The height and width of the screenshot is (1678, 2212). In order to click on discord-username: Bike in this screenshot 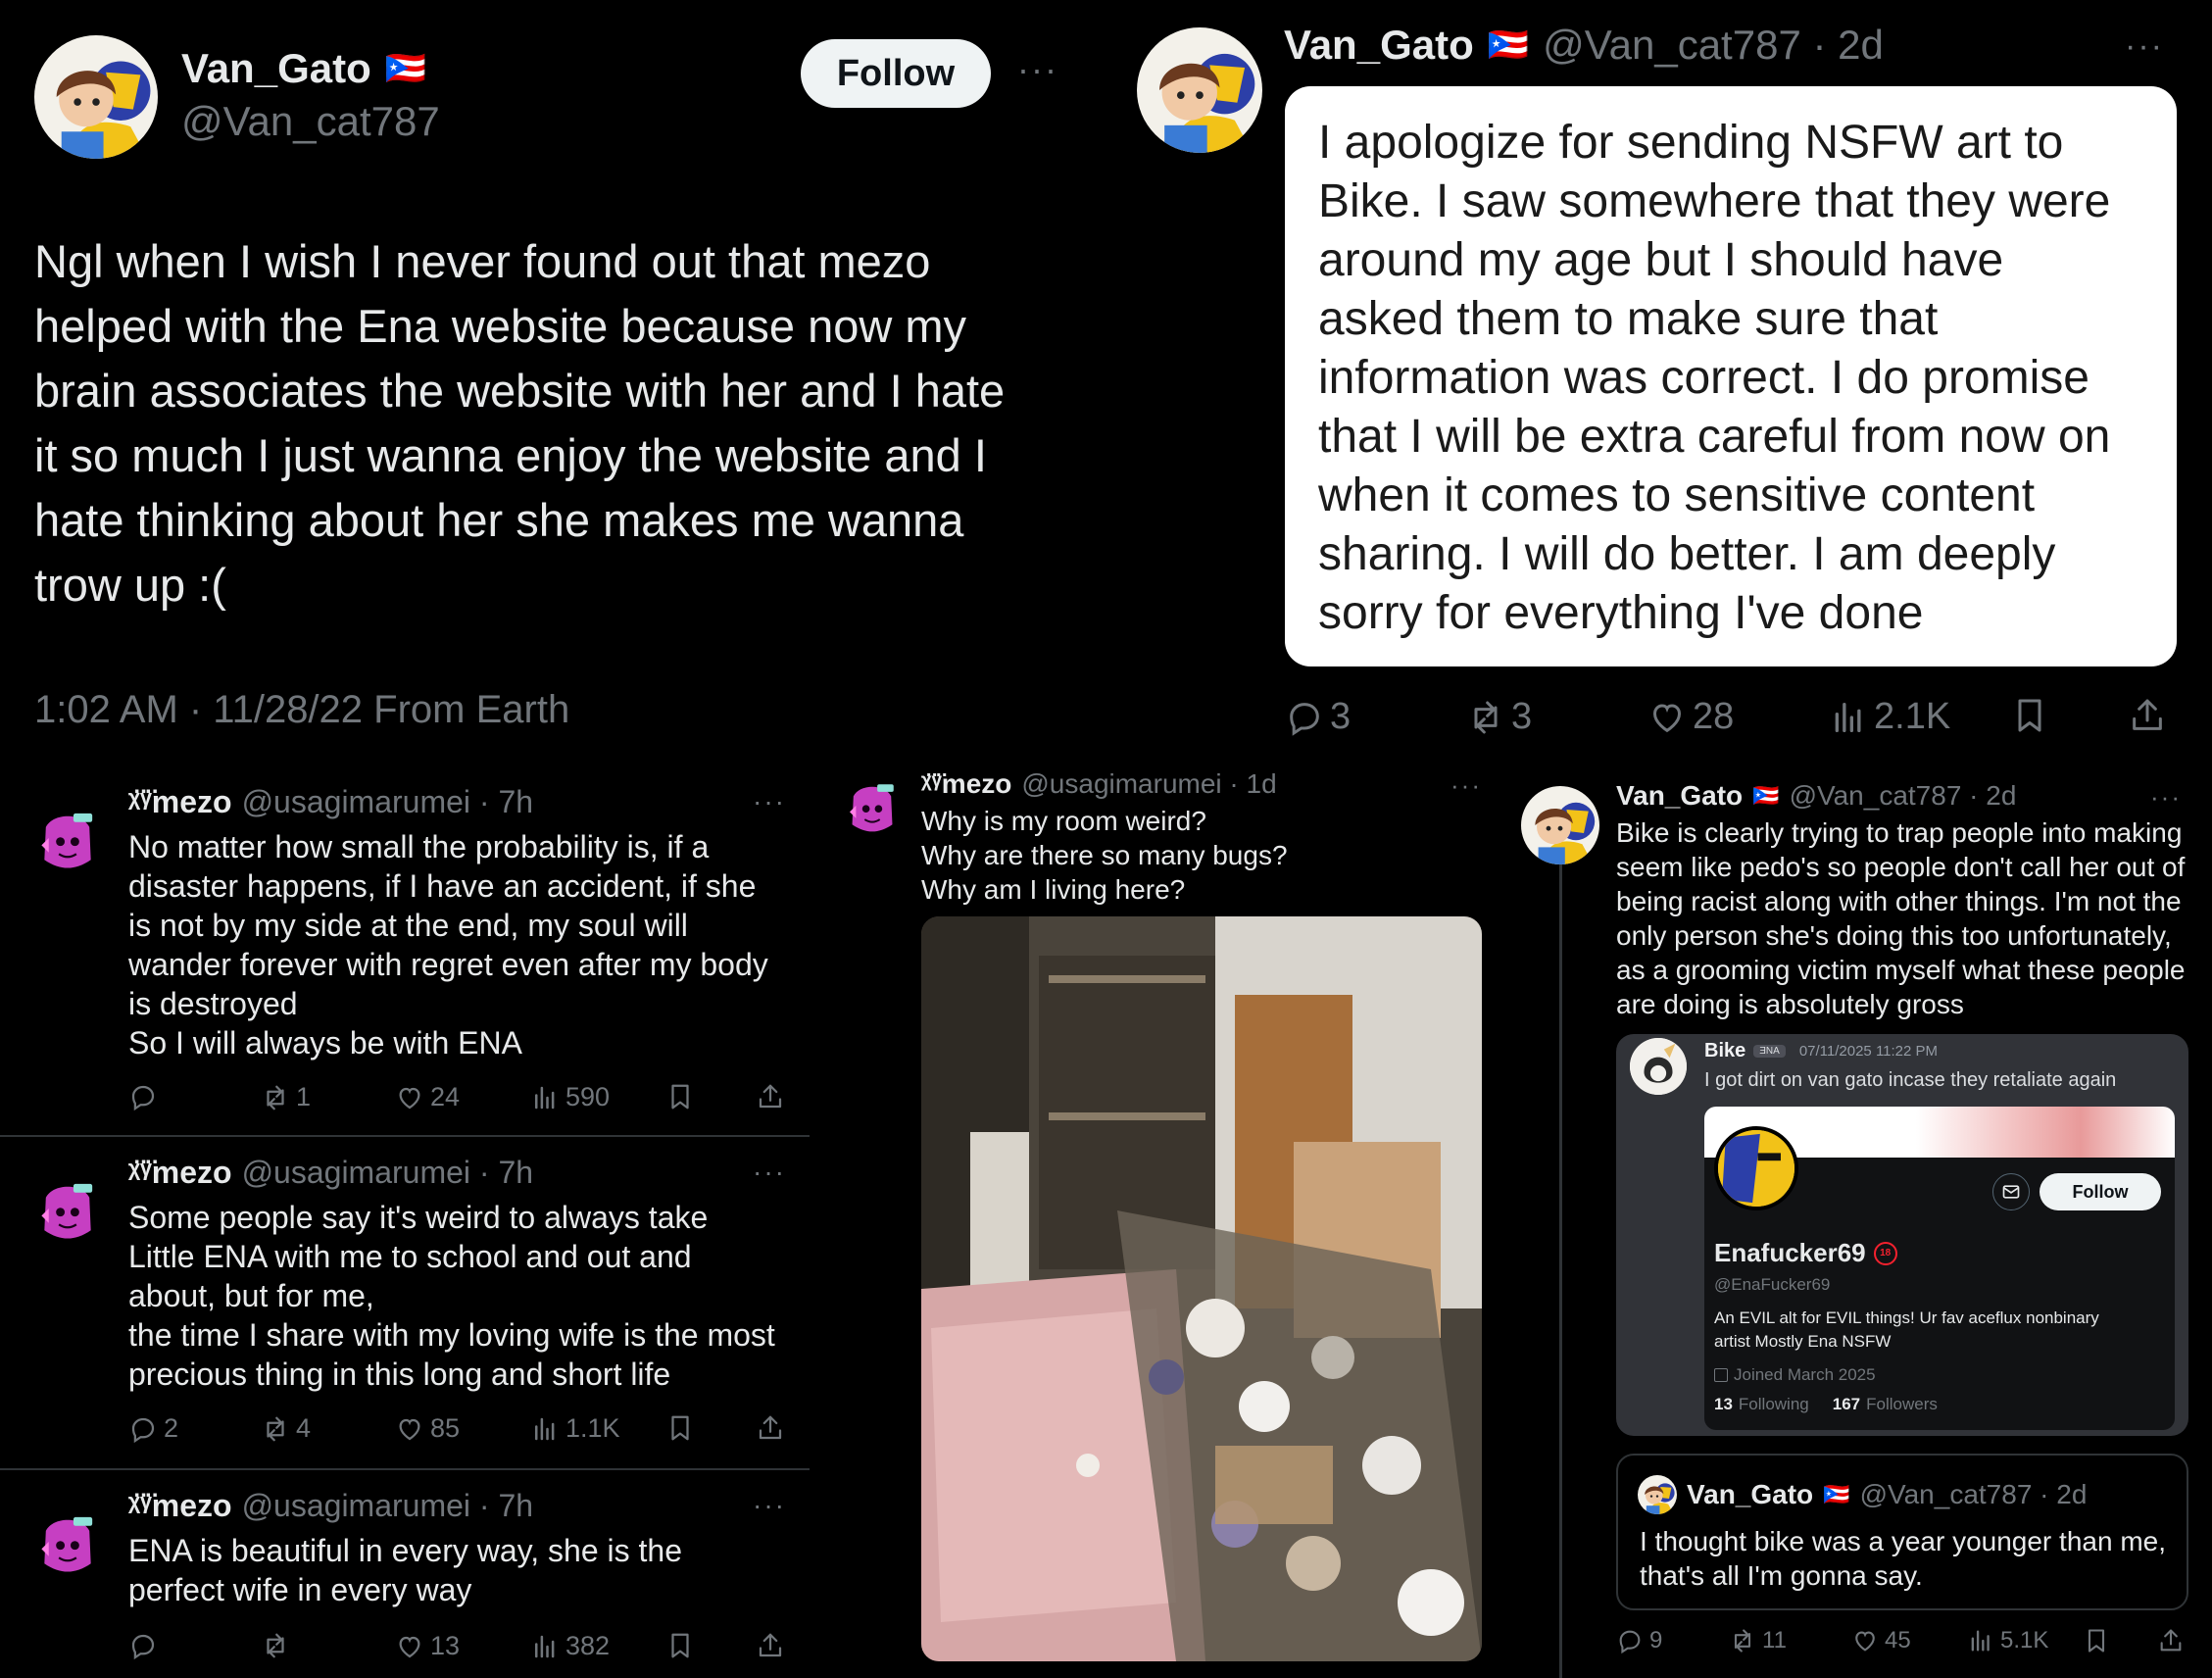, I will do `click(1725, 1051)`.